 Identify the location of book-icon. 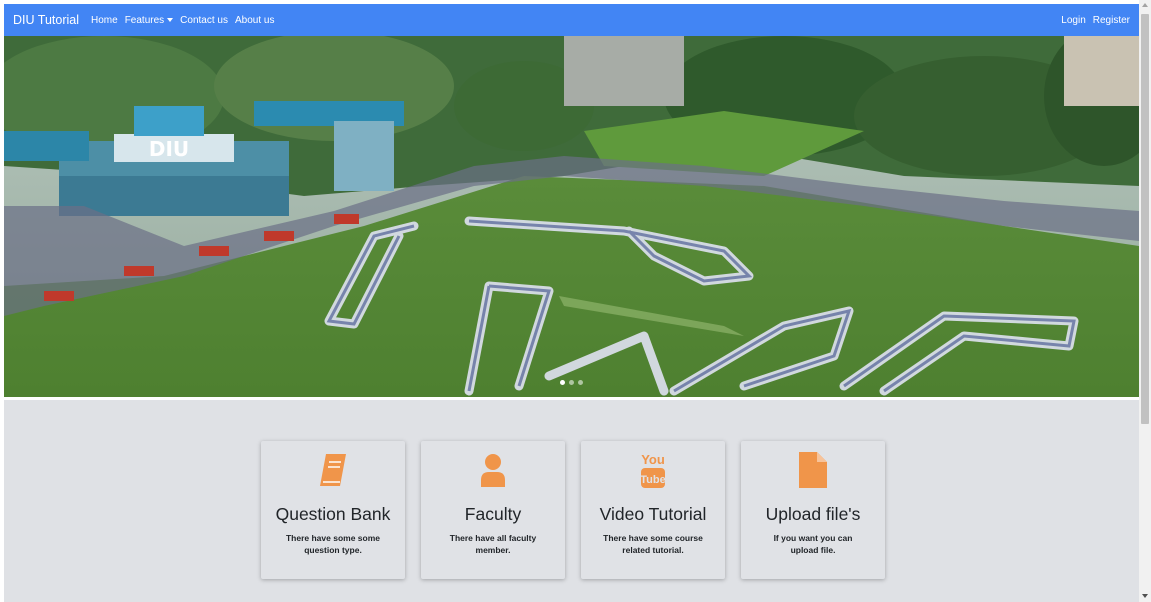
(333, 470).